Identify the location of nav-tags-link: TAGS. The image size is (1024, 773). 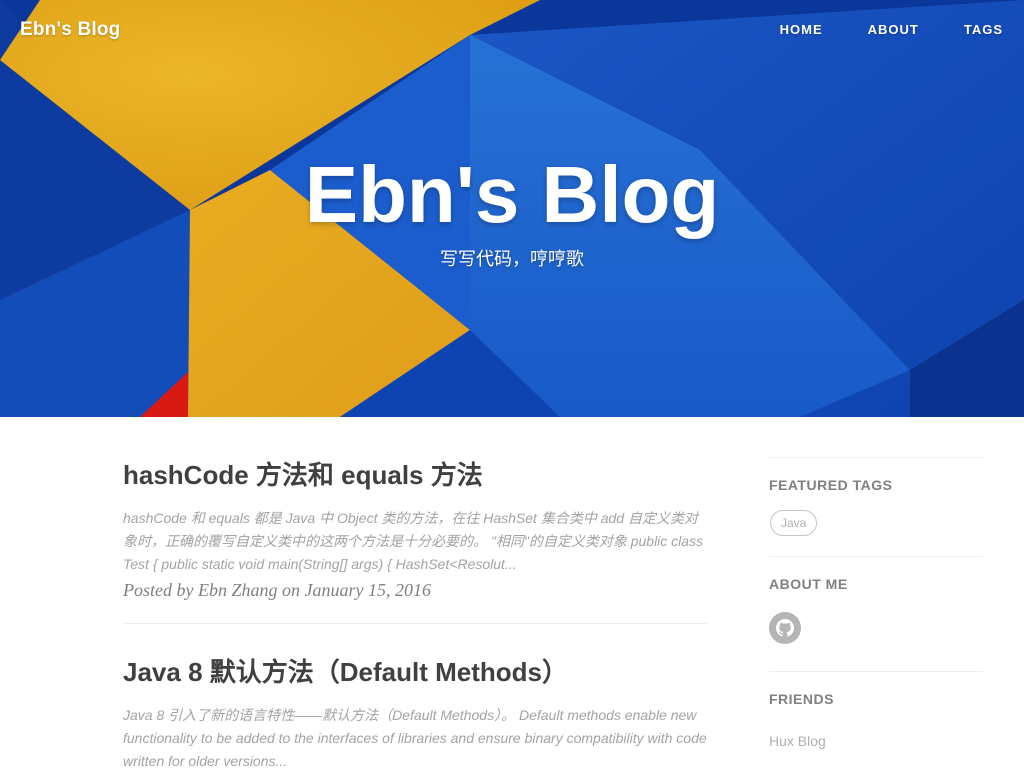
(983, 29).